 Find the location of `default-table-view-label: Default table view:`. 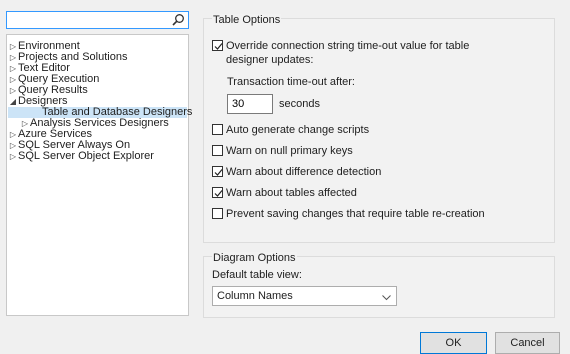

default-table-view-label: Default table view: is located at coordinates (257, 275).